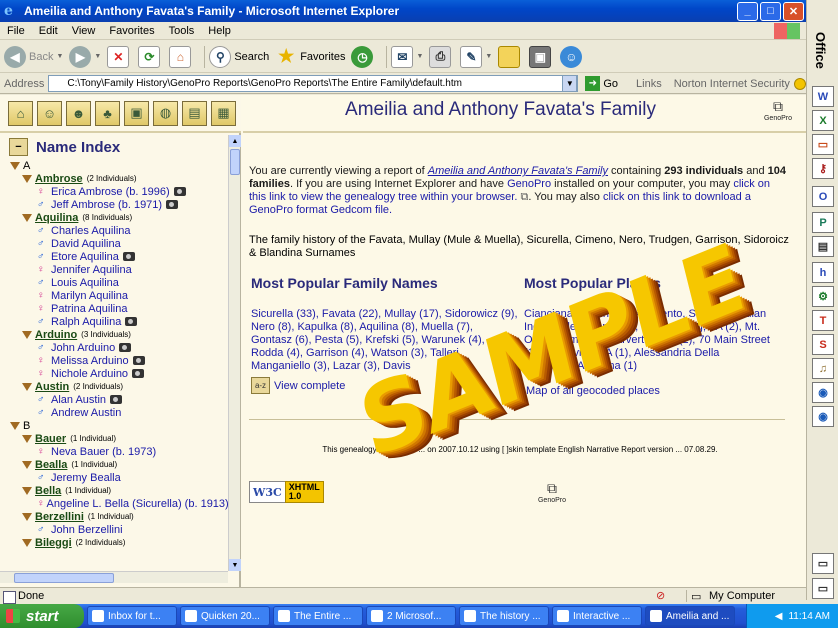  I want to click on person-name-link: Andrew Austin, so click(86, 413).